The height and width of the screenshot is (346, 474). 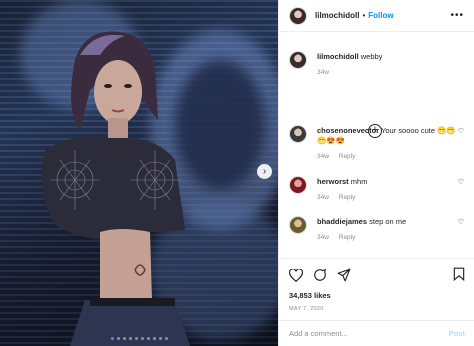 I want to click on chevron-right-icon: ›, so click(x=264, y=171).